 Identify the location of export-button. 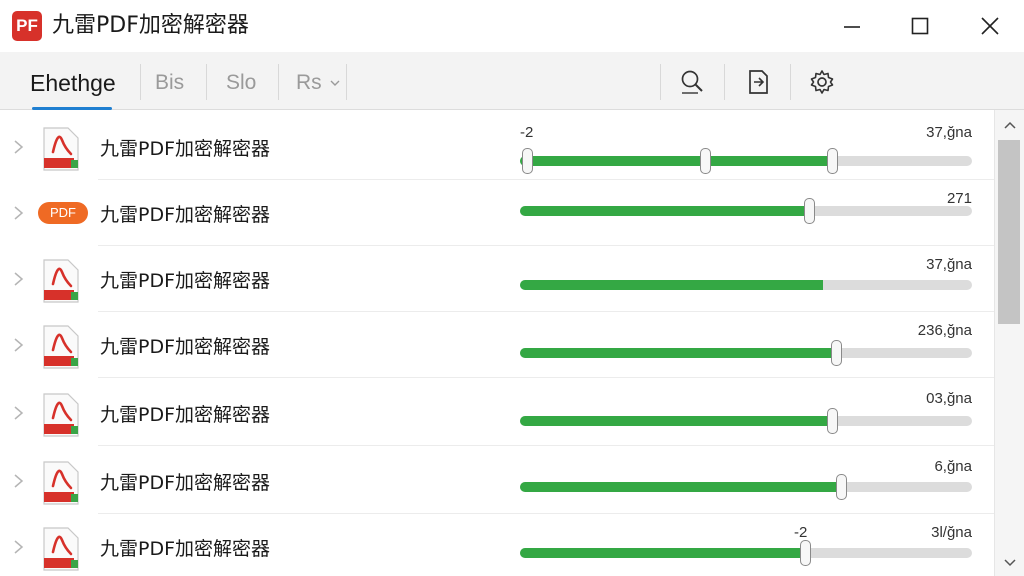
(758, 82).